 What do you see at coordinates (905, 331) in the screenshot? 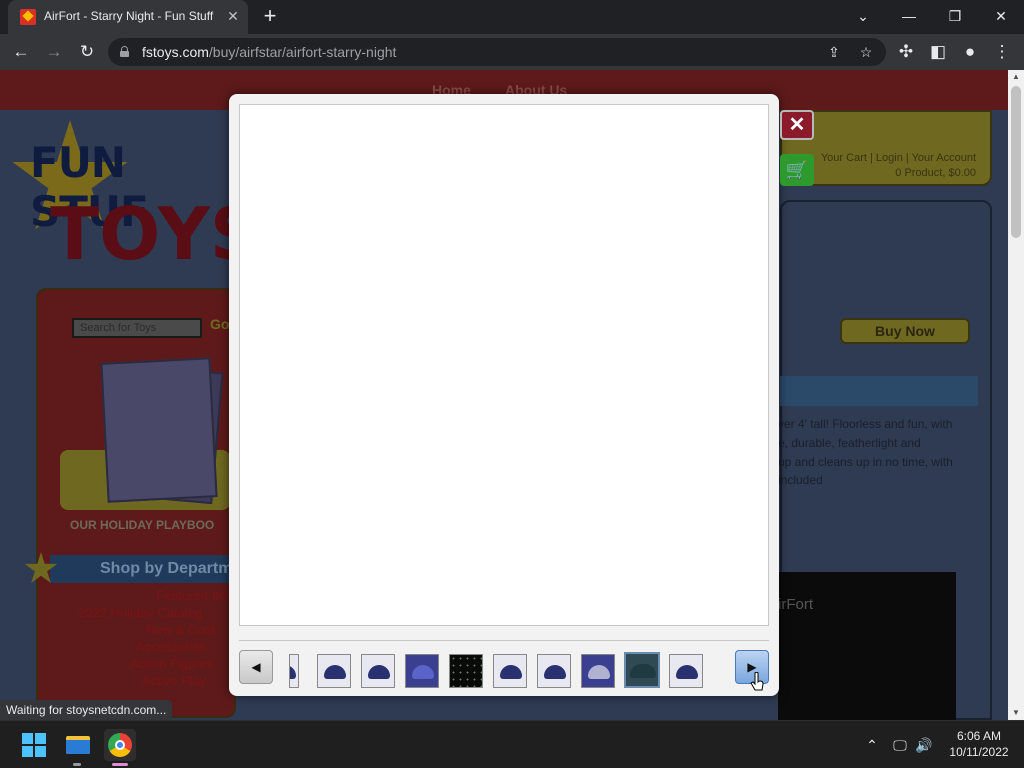
I see `buy-now-button: Buy Now` at bounding box center [905, 331].